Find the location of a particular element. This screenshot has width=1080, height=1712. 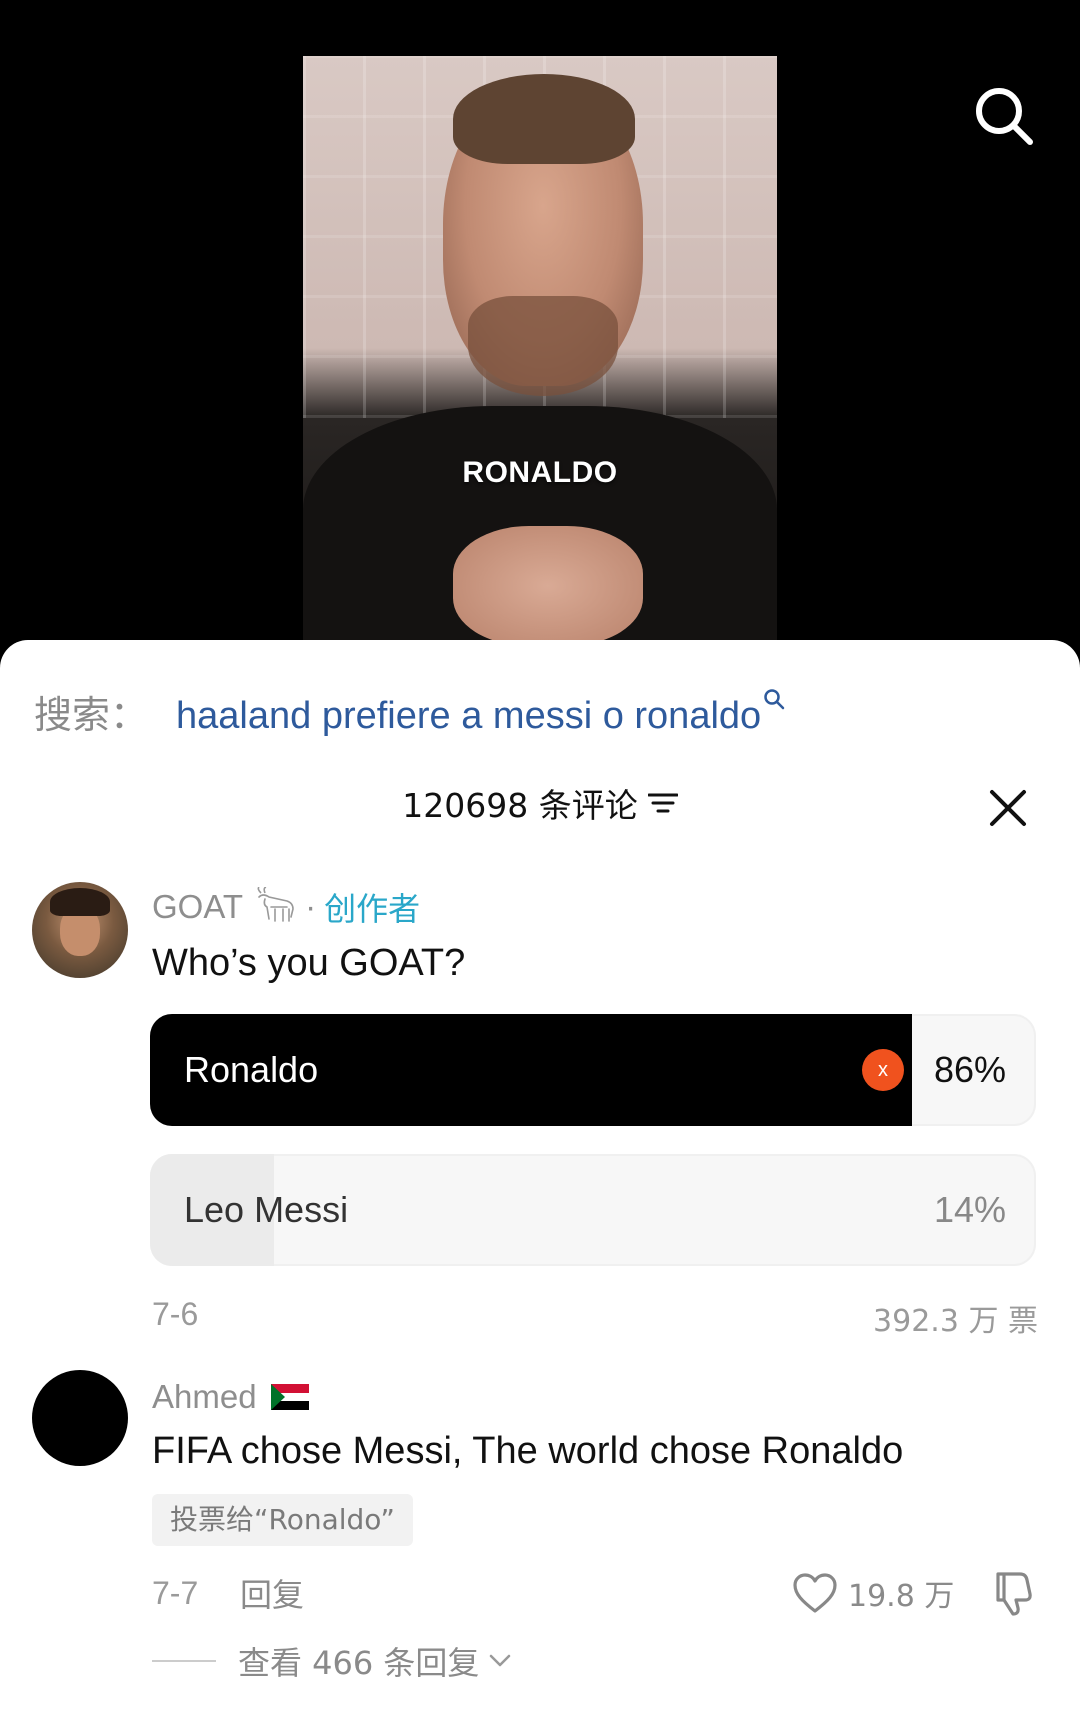

poll-option-label: Ronaldo is located at coordinates (251, 1069).